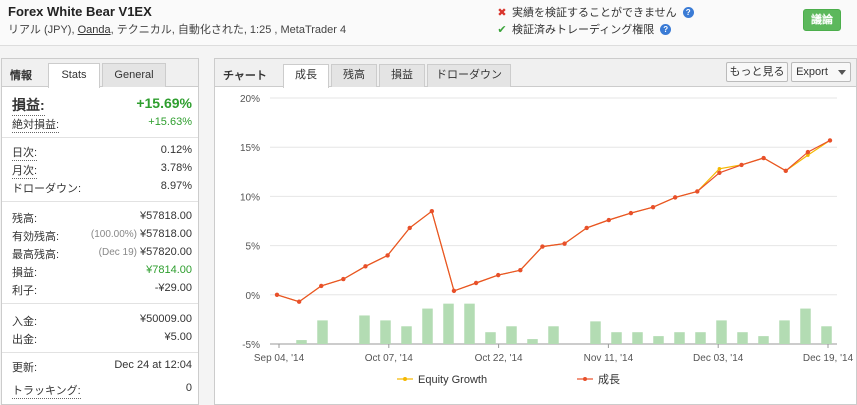 This screenshot has width=857, height=405. What do you see at coordinates (166, 234) in the screenshot?
I see `equity-value: ¥57818.00` at bounding box center [166, 234].